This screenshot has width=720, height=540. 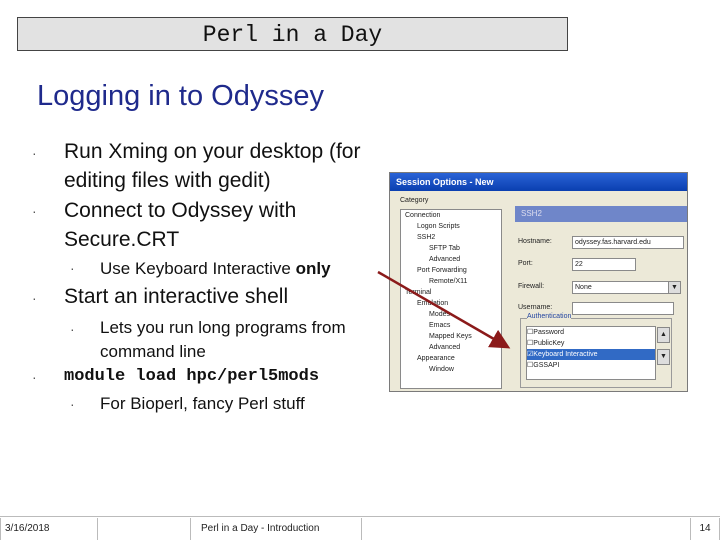 I want to click on footer-title: Perl in a Day - Introduction, so click(x=276, y=529).